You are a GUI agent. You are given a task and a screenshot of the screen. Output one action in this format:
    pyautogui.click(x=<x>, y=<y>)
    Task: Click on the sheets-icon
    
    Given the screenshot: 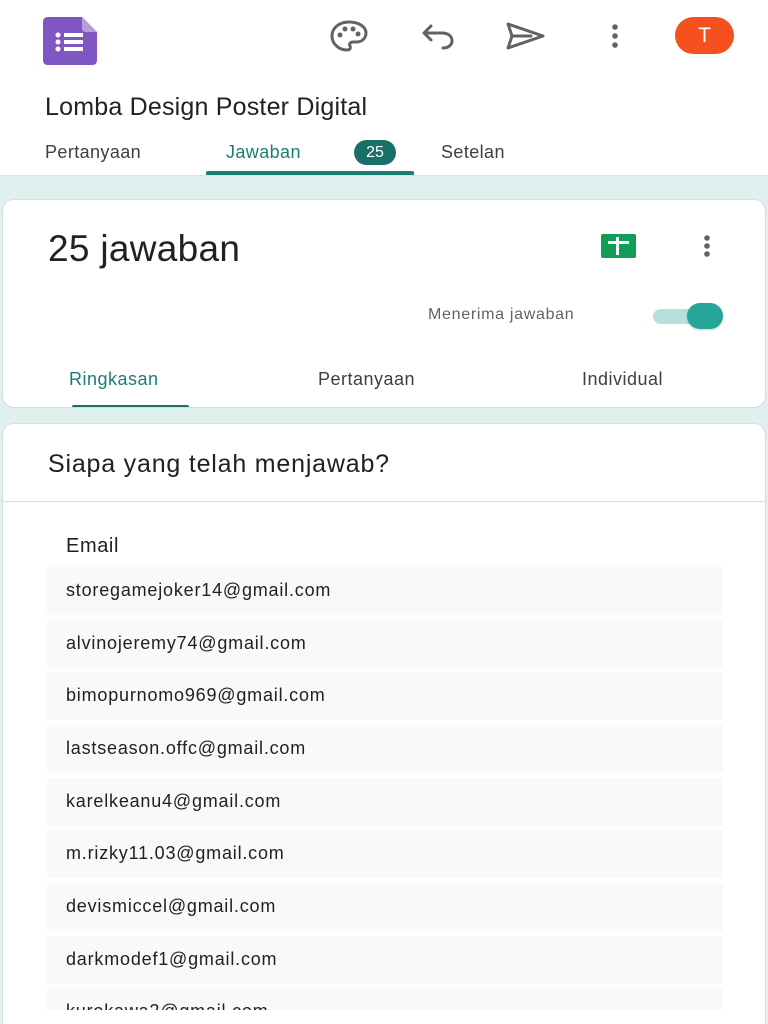 What is the action you would take?
    pyautogui.click(x=618, y=248)
    